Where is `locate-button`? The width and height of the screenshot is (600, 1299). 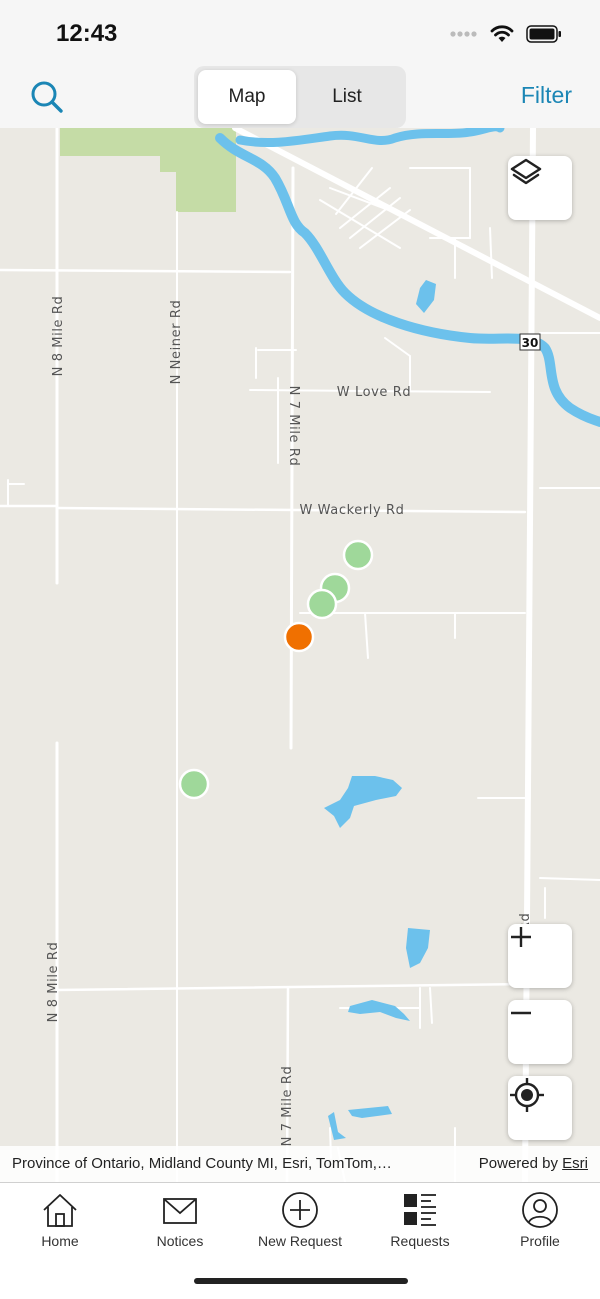 locate-button is located at coordinates (540, 1108).